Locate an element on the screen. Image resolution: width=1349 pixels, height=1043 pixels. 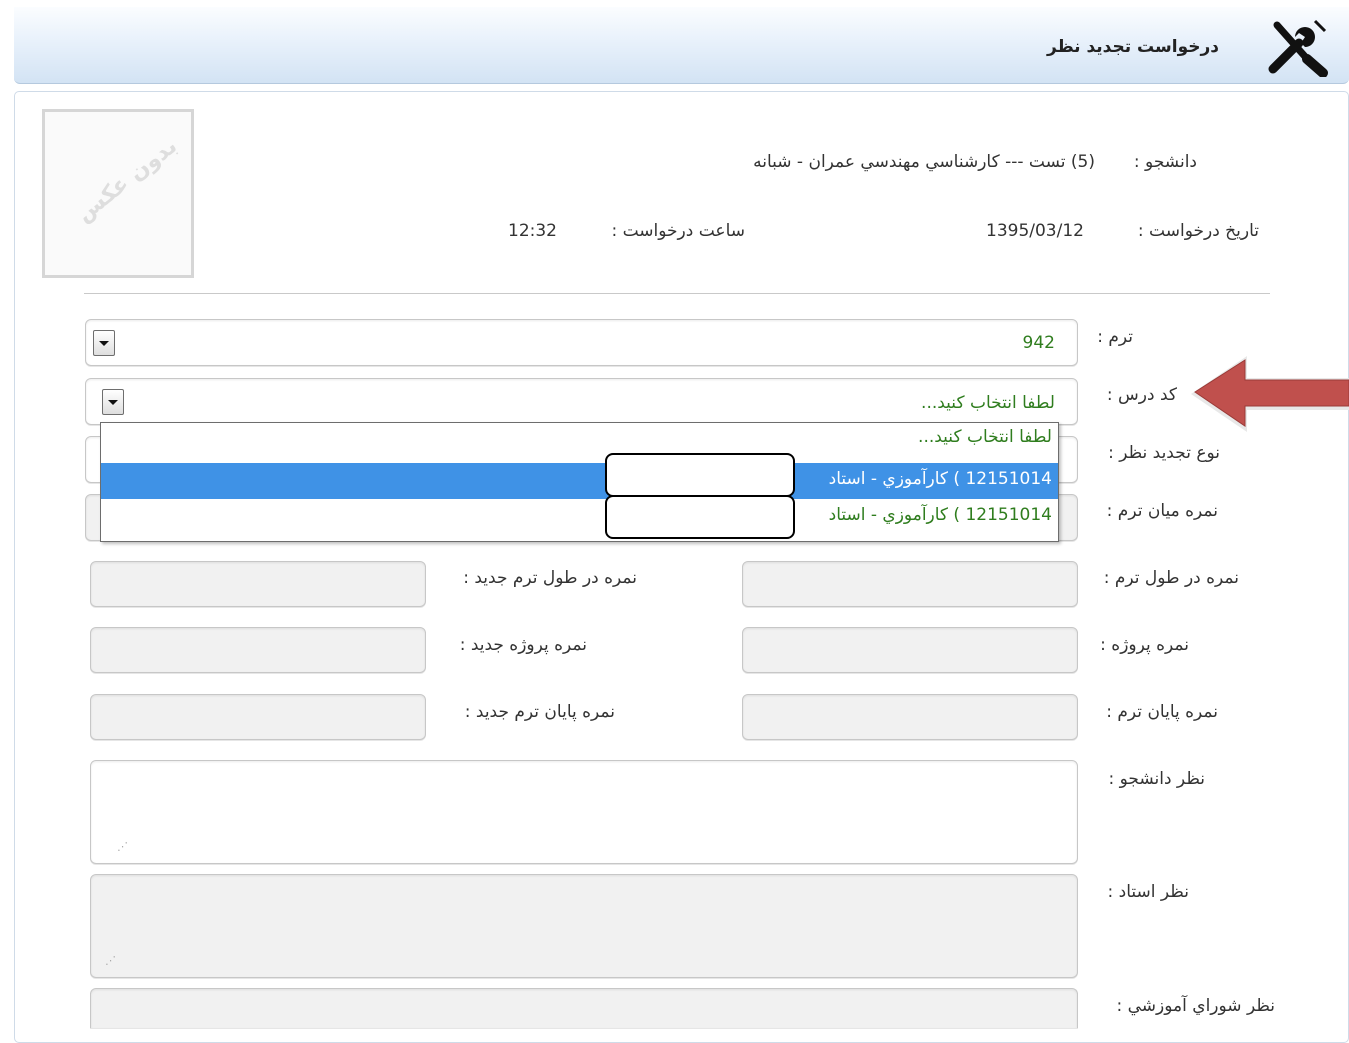
page-title: درخواست تجدید نظر is located at coordinates (1133, 47).